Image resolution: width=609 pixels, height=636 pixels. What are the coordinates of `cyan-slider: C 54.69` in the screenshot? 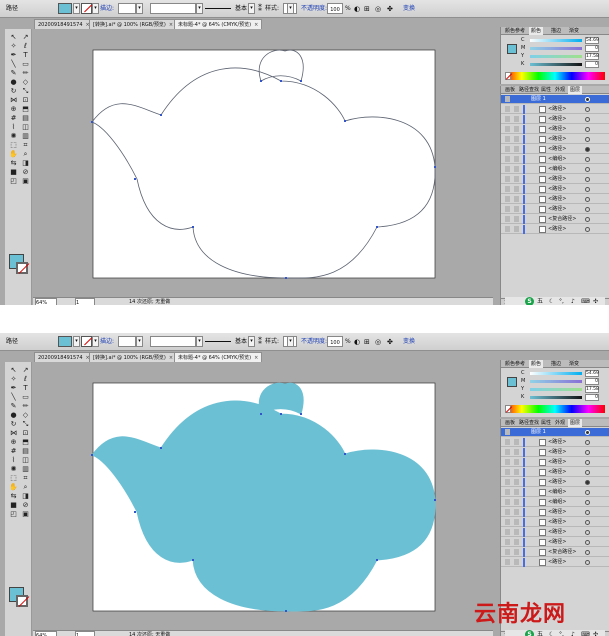 It's located at (563, 373).